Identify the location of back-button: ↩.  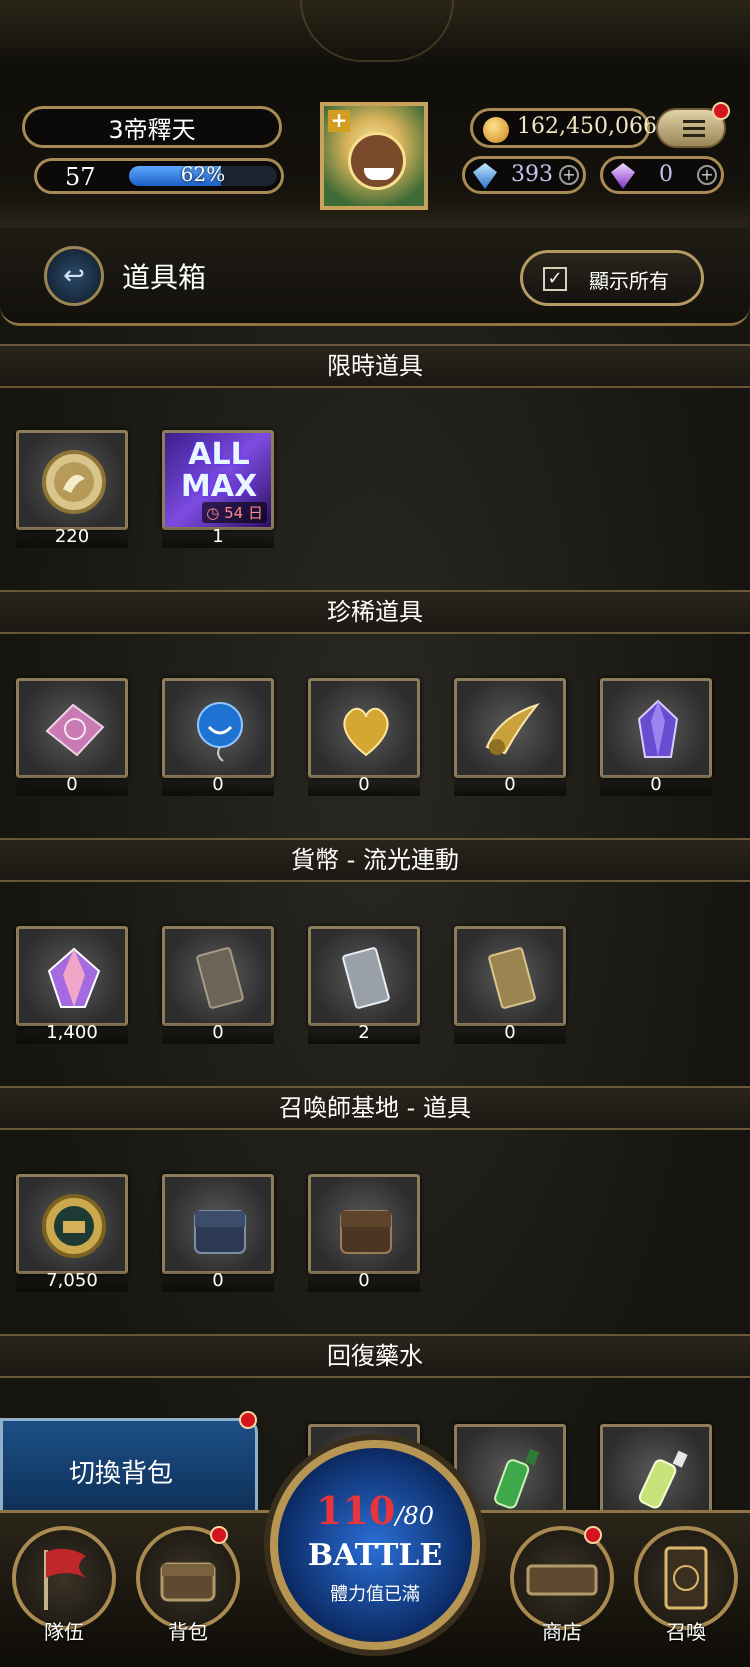
(74, 276).